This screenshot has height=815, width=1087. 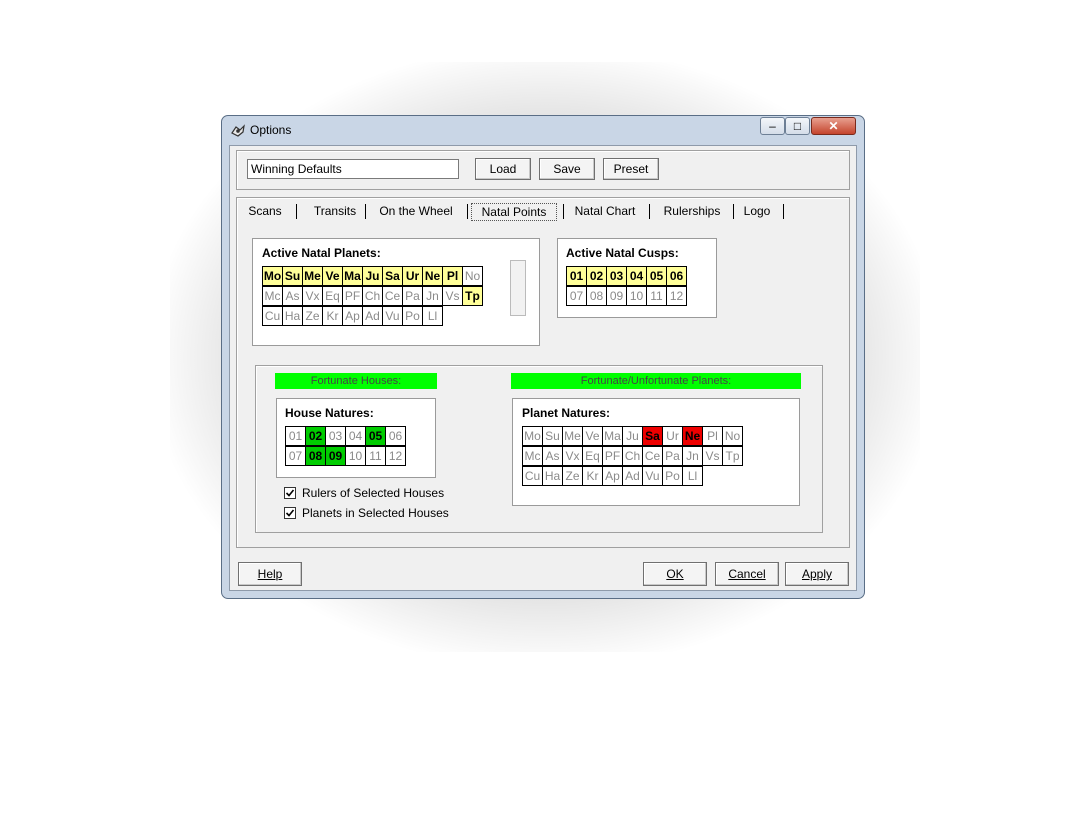 I want to click on cell-09: 09, so click(x=335, y=456).